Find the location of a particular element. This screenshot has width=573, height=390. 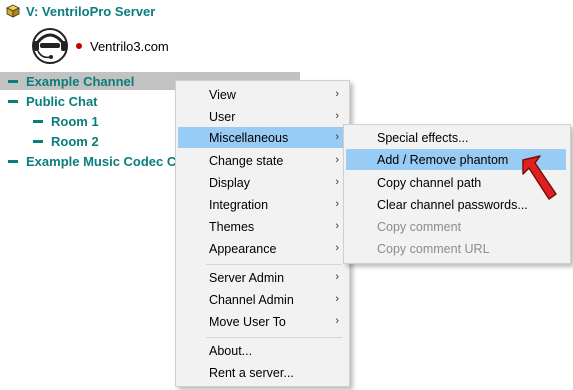

channel-room-1: Room 1 is located at coordinates (66, 121).